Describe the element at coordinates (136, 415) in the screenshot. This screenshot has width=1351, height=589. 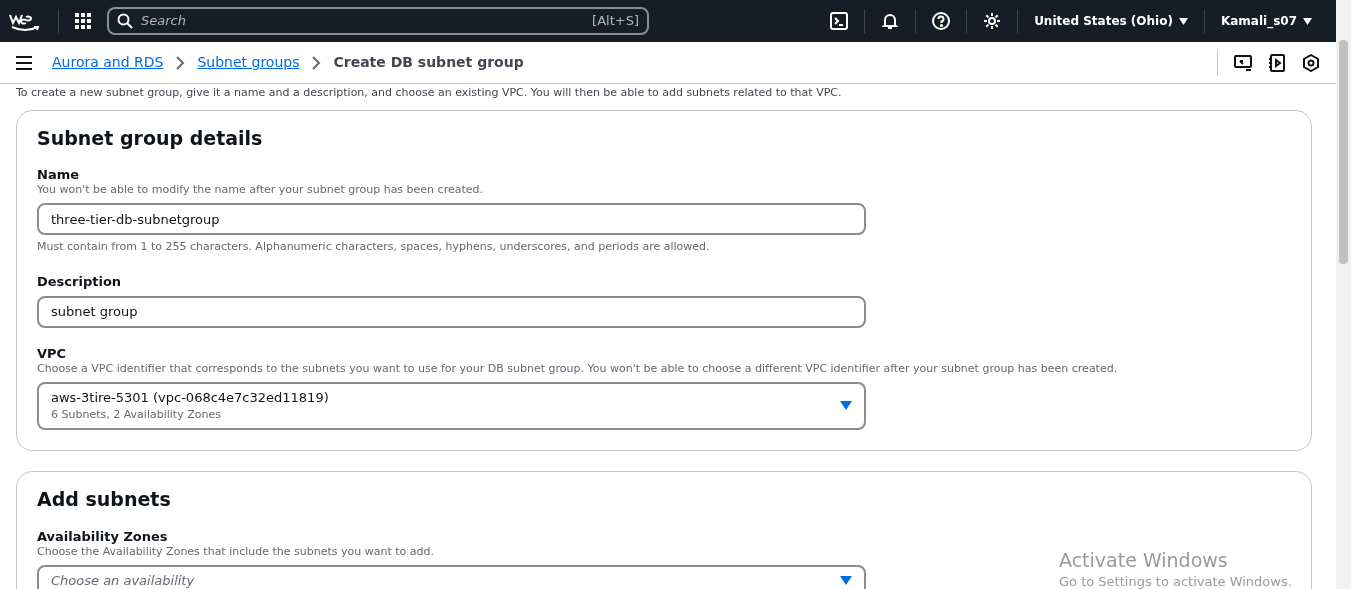
I see `select-secondary: 6 Subnets, 2 Availability Zones` at that location.